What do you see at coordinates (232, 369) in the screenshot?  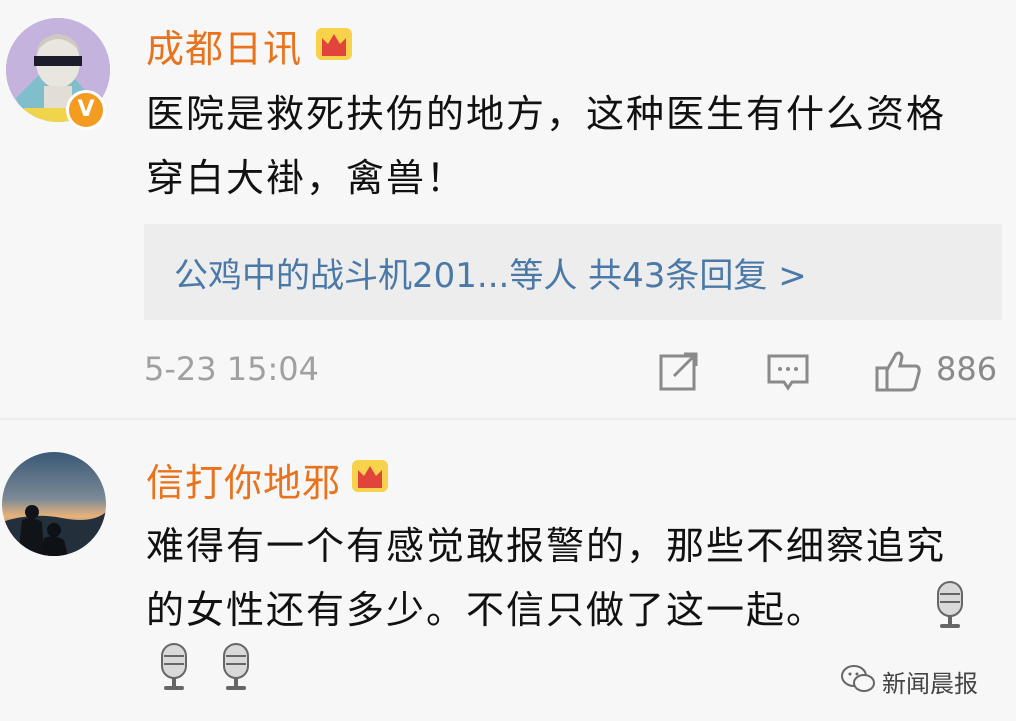 I see `comment-time: 5-23 15:04` at bounding box center [232, 369].